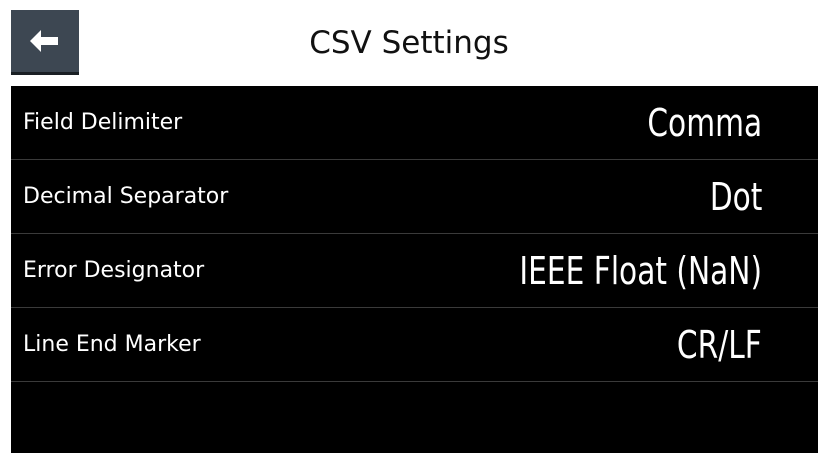  I want to click on page-title: CSV Settings, so click(409, 43).